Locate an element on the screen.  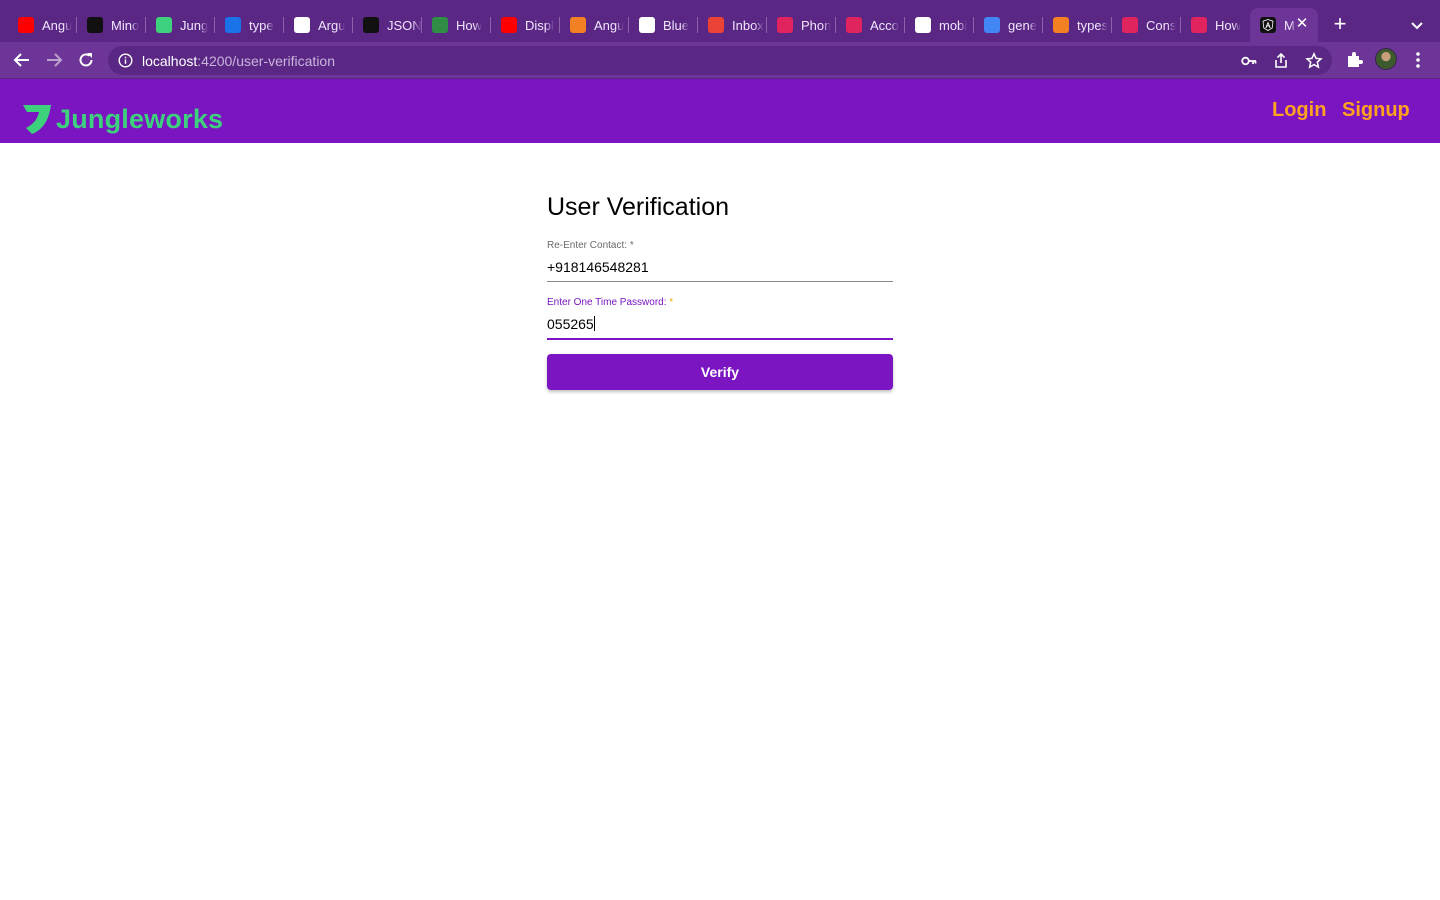
verify-button: Verify is located at coordinates (720, 372).